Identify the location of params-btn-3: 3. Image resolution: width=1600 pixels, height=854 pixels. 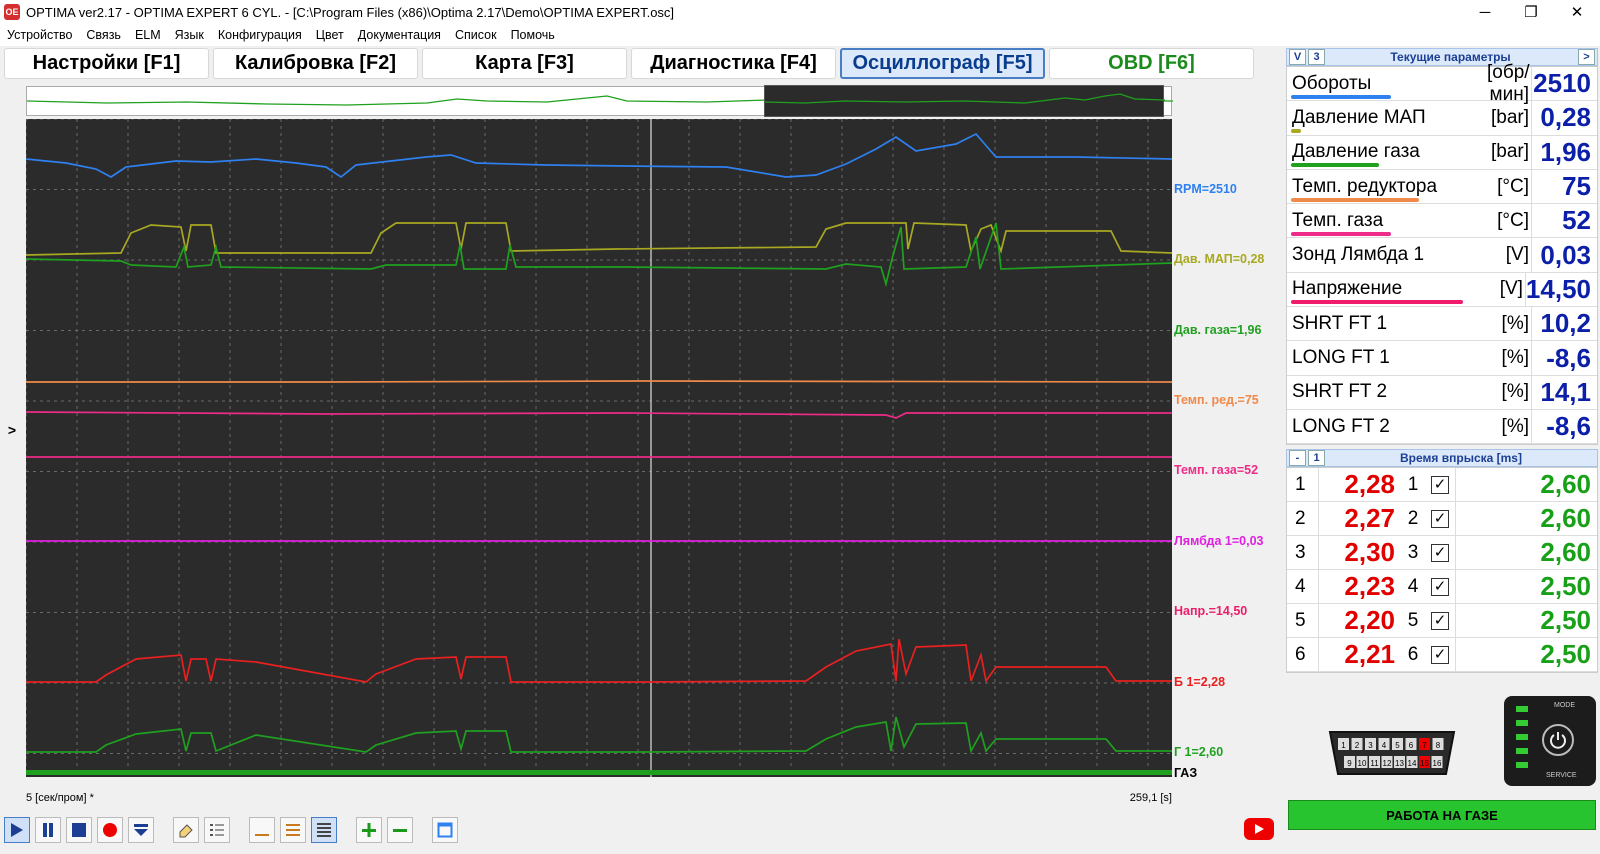
(1316, 57).